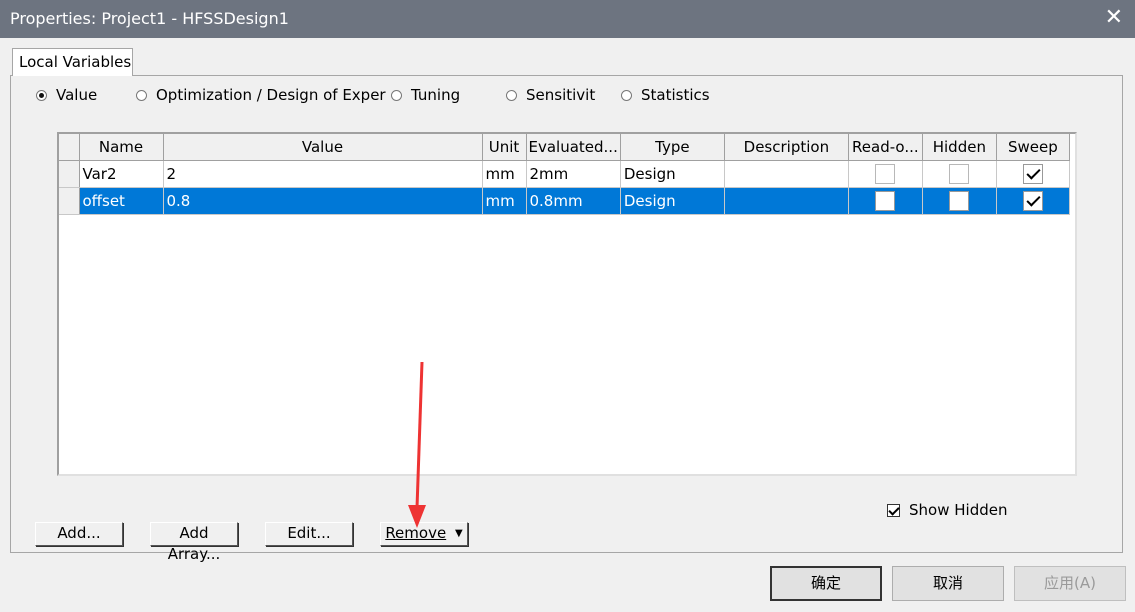  Describe the element at coordinates (323, 147) in the screenshot. I see `column-header-value: Value` at that location.